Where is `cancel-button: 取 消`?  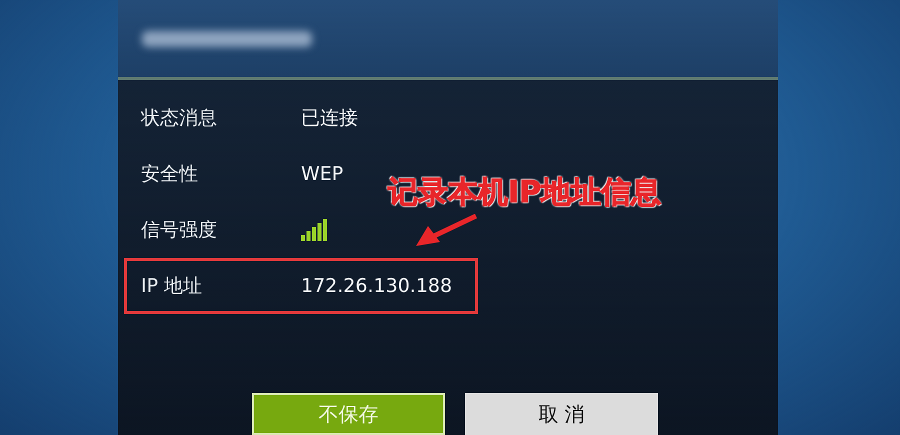 cancel-button: 取 消 is located at coordinates (561, 414).